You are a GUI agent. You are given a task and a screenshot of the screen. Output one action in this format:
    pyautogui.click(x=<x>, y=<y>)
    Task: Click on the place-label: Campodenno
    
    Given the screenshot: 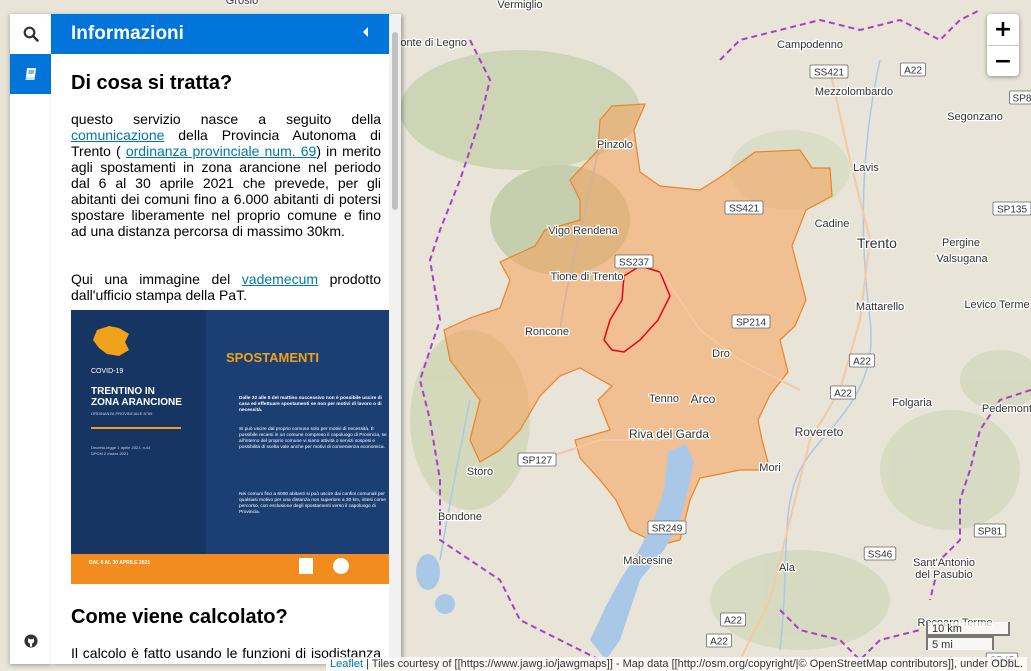 What is the action you would take?
    pyautogui.click(x=810, y=45)
    